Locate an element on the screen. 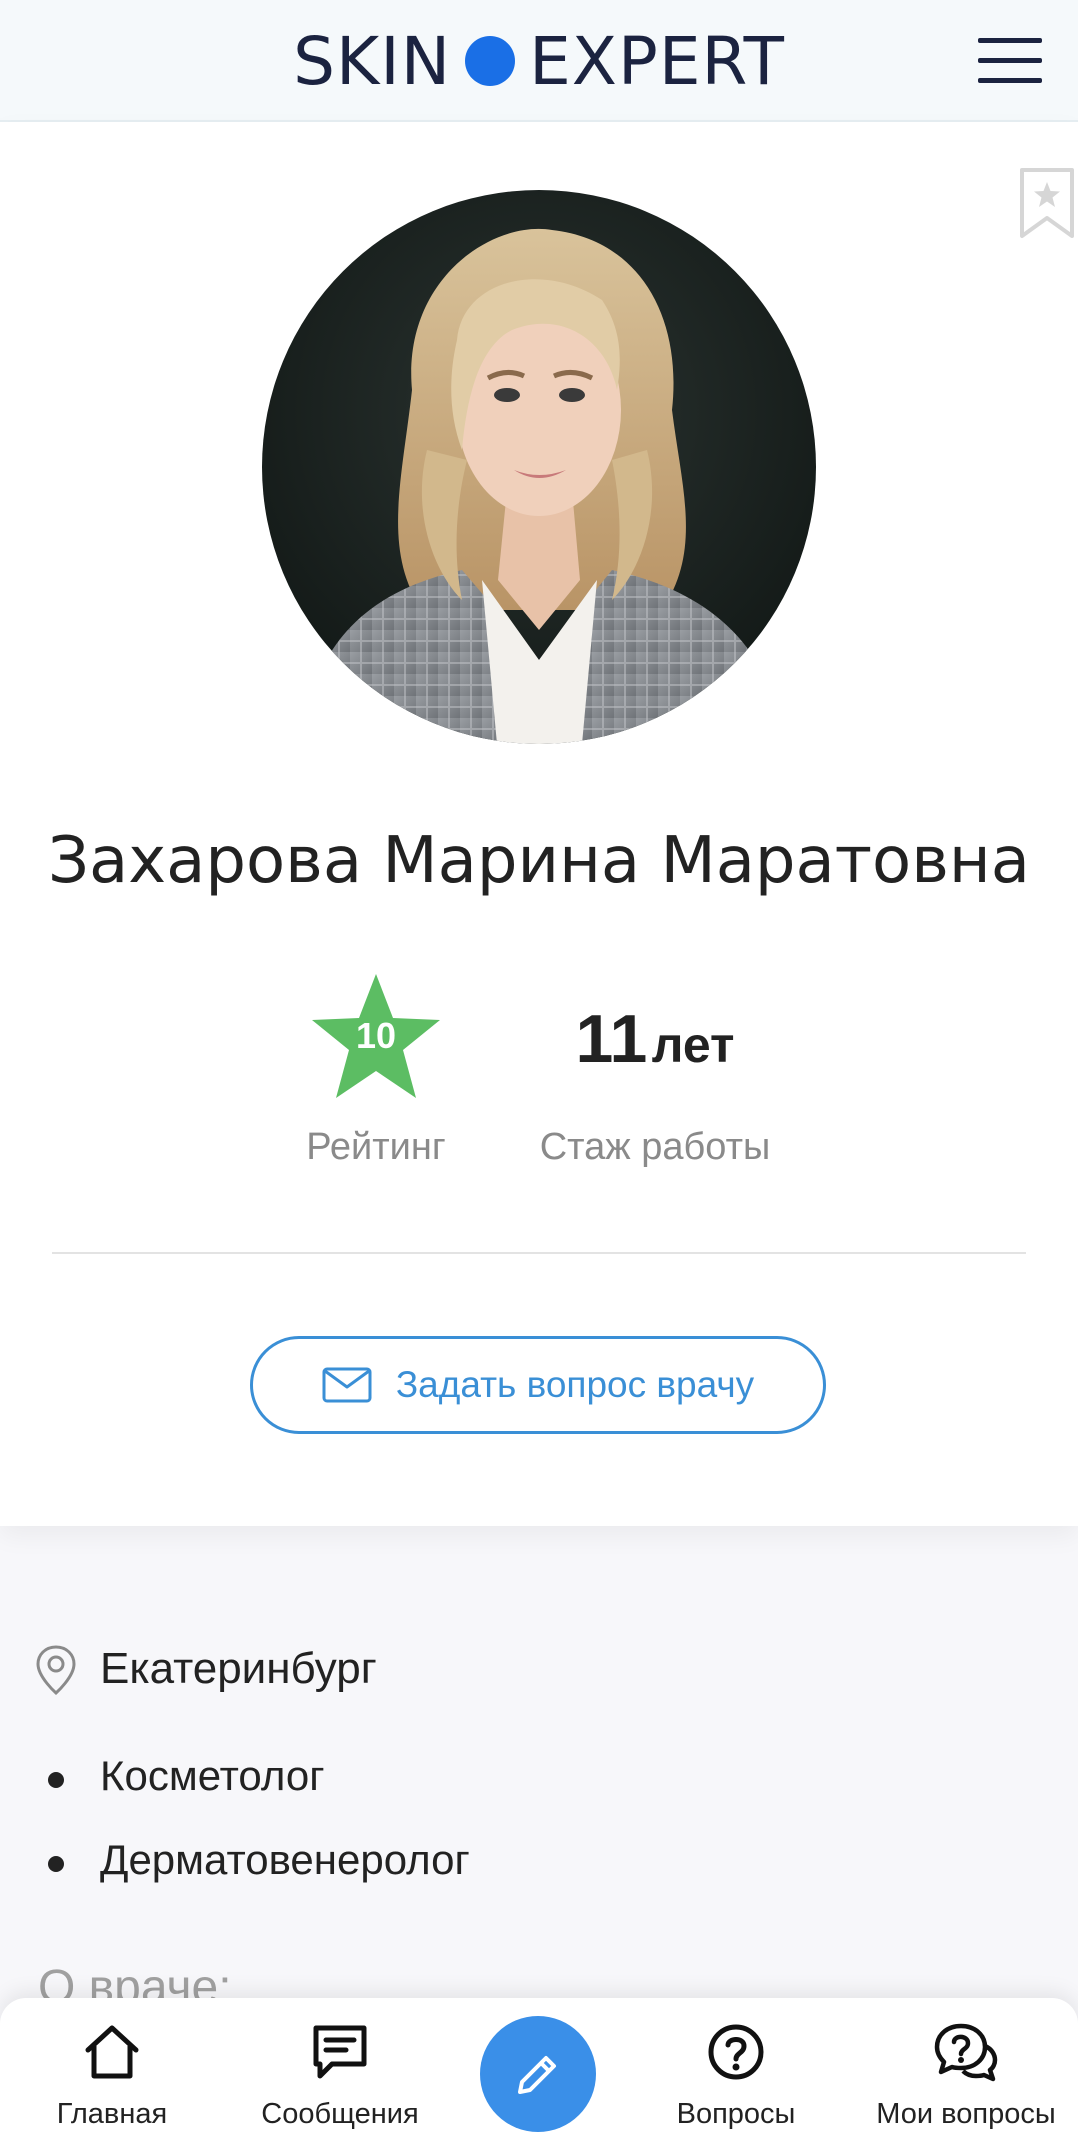  experience-label: Стаж работы is located at coordinates (655, 1147).